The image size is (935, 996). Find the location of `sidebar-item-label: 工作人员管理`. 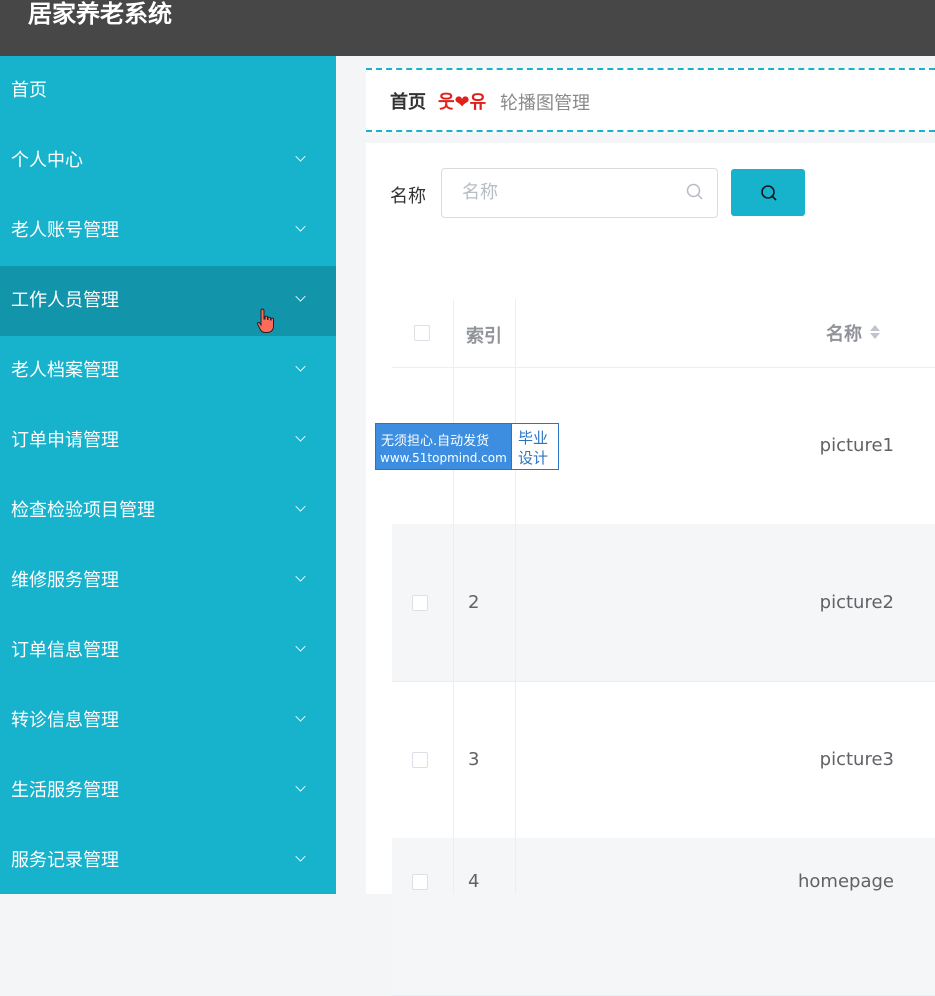

sidebar-item-label: 工作人员管理 is located at coordinates (65, 300).